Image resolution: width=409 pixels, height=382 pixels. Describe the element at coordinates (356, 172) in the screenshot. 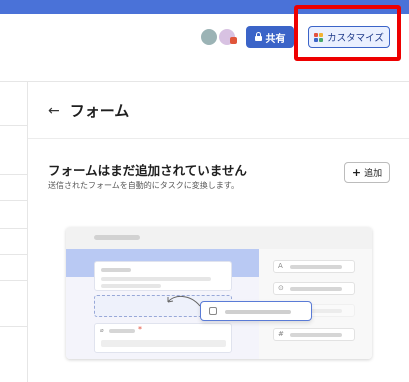

I see `plus-icon: +` at that location.